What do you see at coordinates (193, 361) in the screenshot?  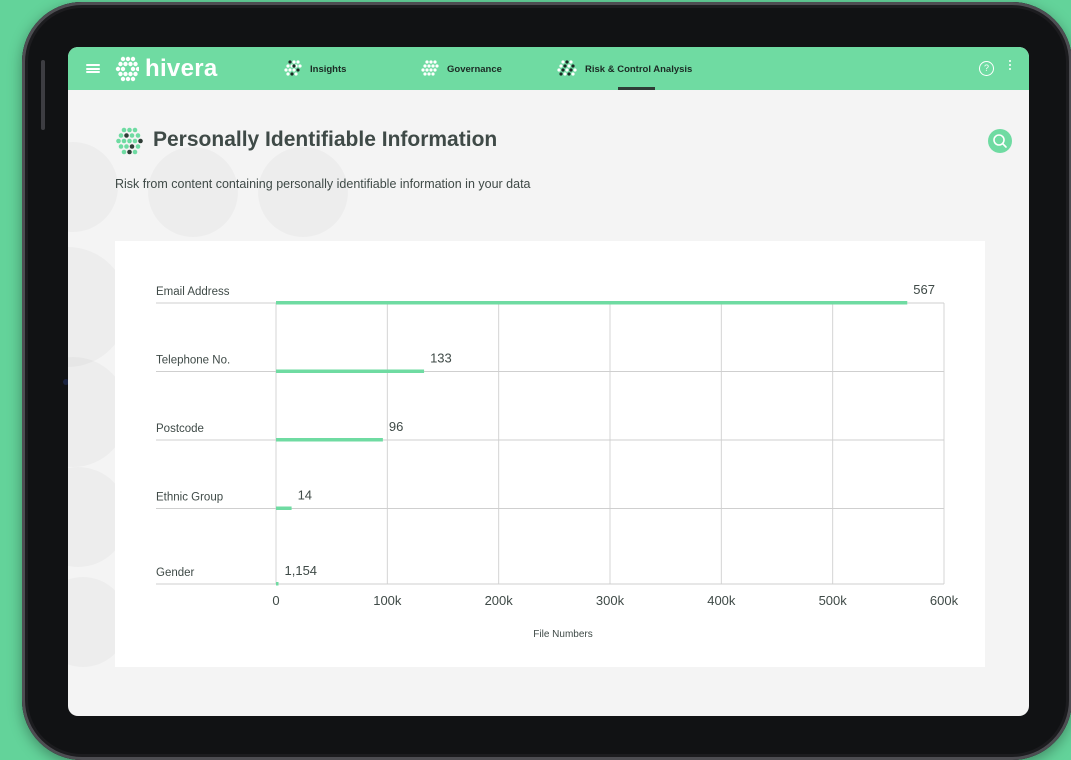 I see `category-label: Telephone No.` at bounding box center [193, 361].